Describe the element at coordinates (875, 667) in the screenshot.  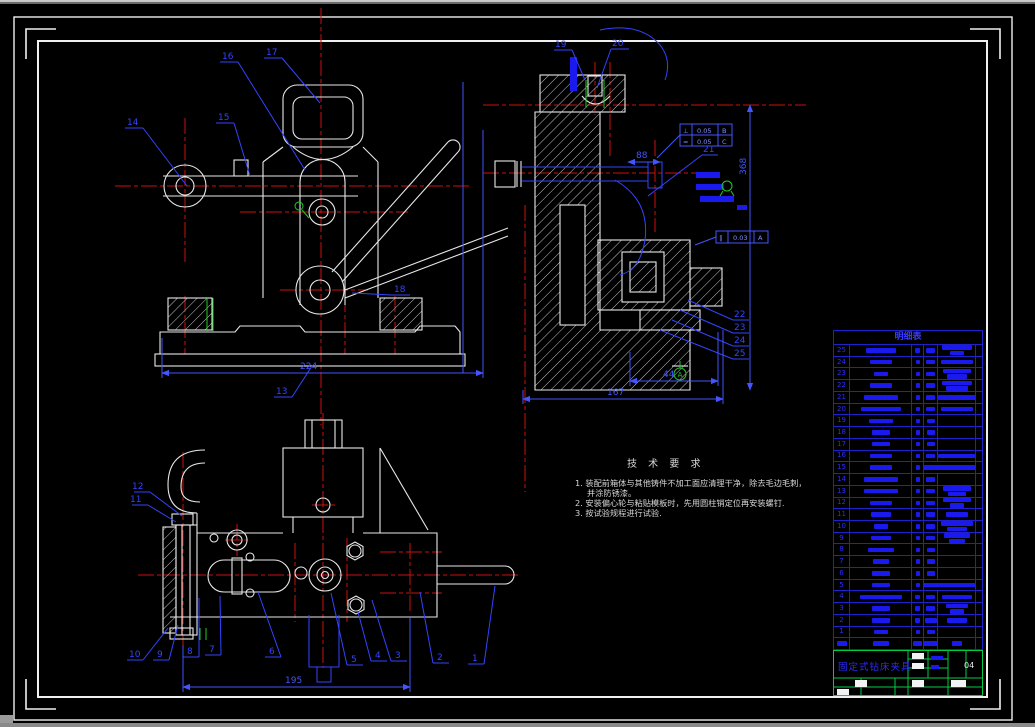
I see `drawing-title: 固定式钻床夹具` at that location.